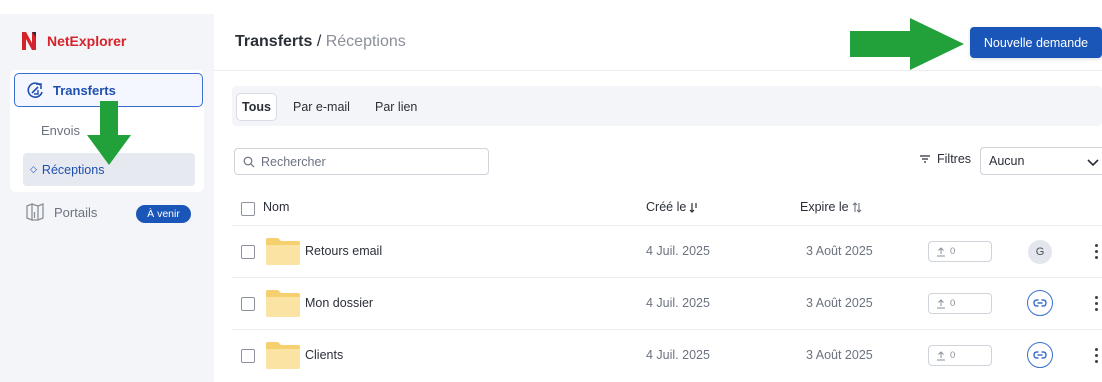  I want to click on tab-tous: Tous, so click(256, 107).